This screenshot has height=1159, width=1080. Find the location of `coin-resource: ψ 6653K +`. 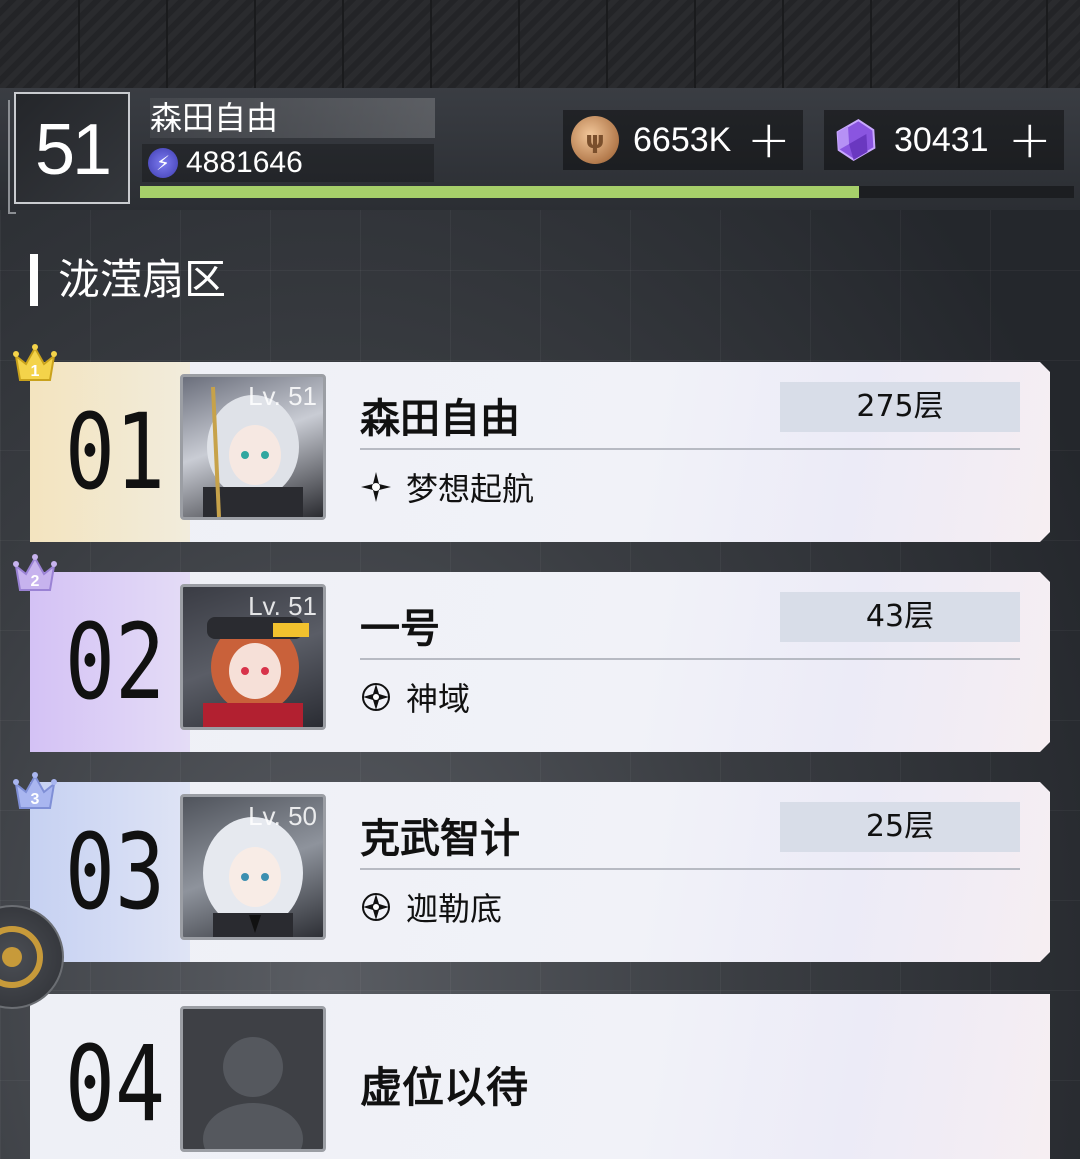

coin-resource: ψ 6653K + is located at coordinates (683, 140).